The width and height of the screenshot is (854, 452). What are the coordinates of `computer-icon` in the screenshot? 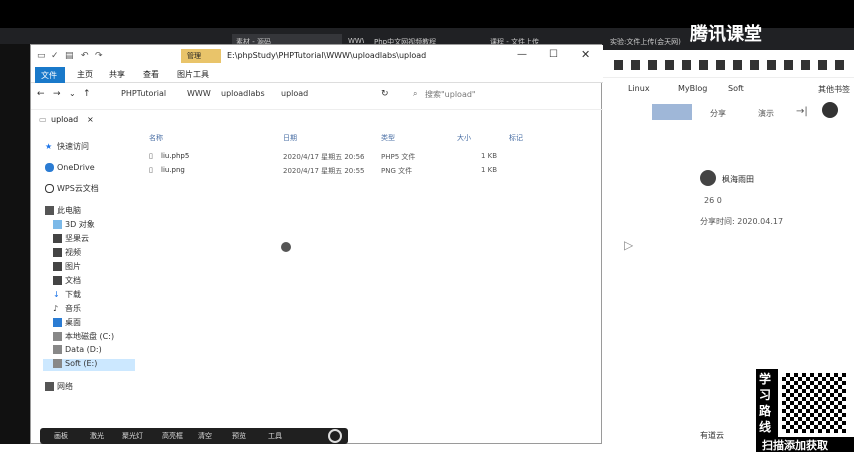 It's located at (49, 210).